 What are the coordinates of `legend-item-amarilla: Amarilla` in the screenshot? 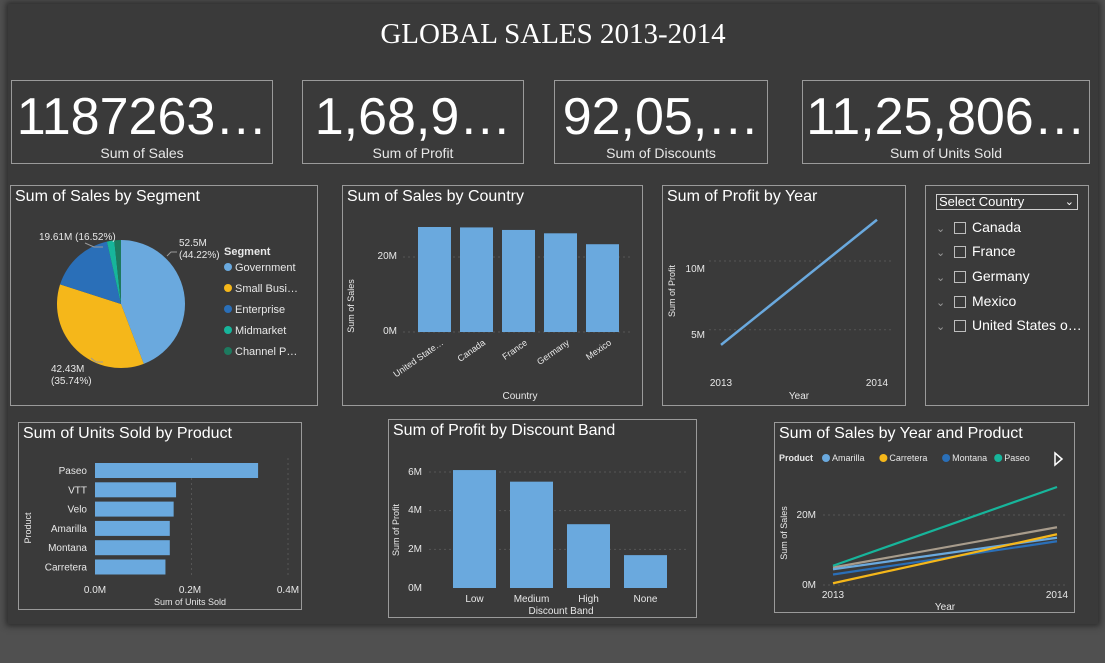 It's located at (848, 458).